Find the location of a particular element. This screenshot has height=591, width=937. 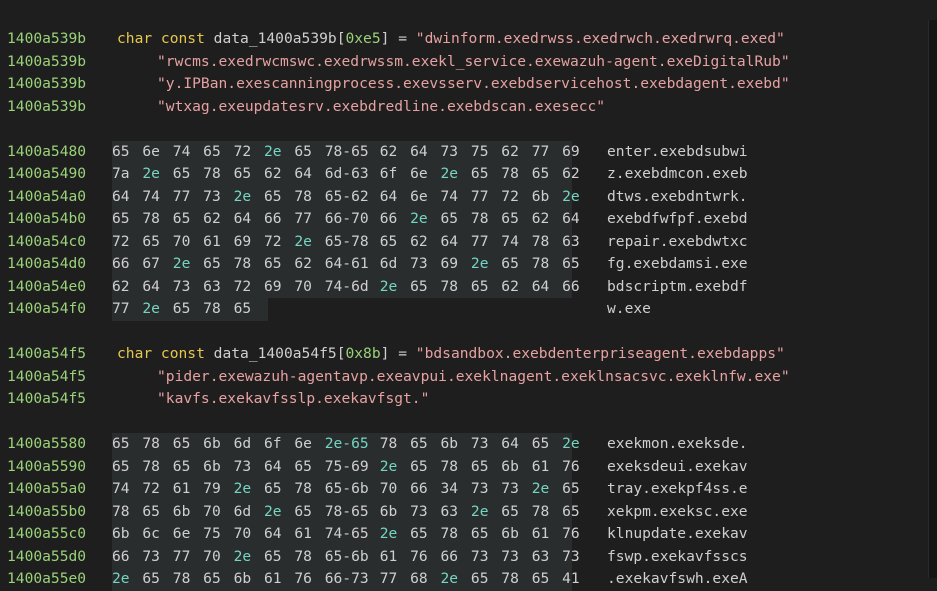

hex-byte-row: 66 67 2e 65 78 65 62 64-61 6d 73 69 2e 65 78 65 is located at coordinates (352, 264).